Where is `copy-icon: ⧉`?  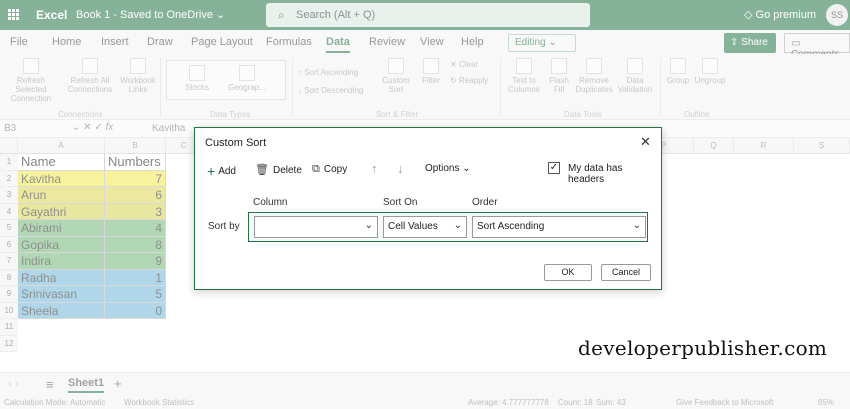 copy-icon: ⧉ is located at coordinates (316, 169).